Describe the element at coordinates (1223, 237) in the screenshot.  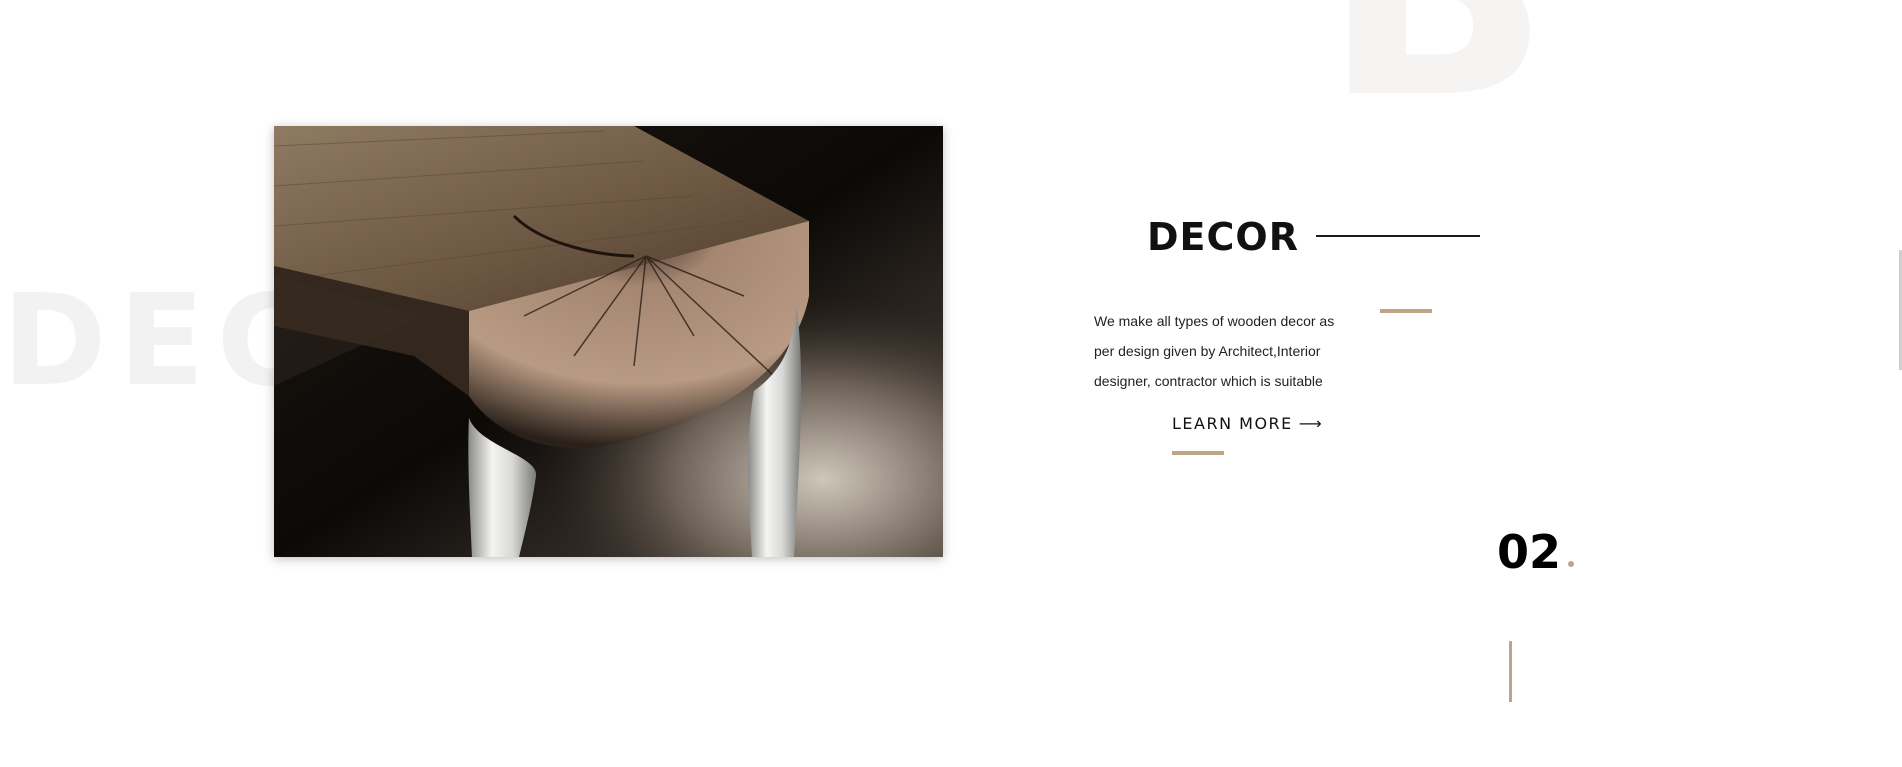
I see `section-title: DECOR` at that location.